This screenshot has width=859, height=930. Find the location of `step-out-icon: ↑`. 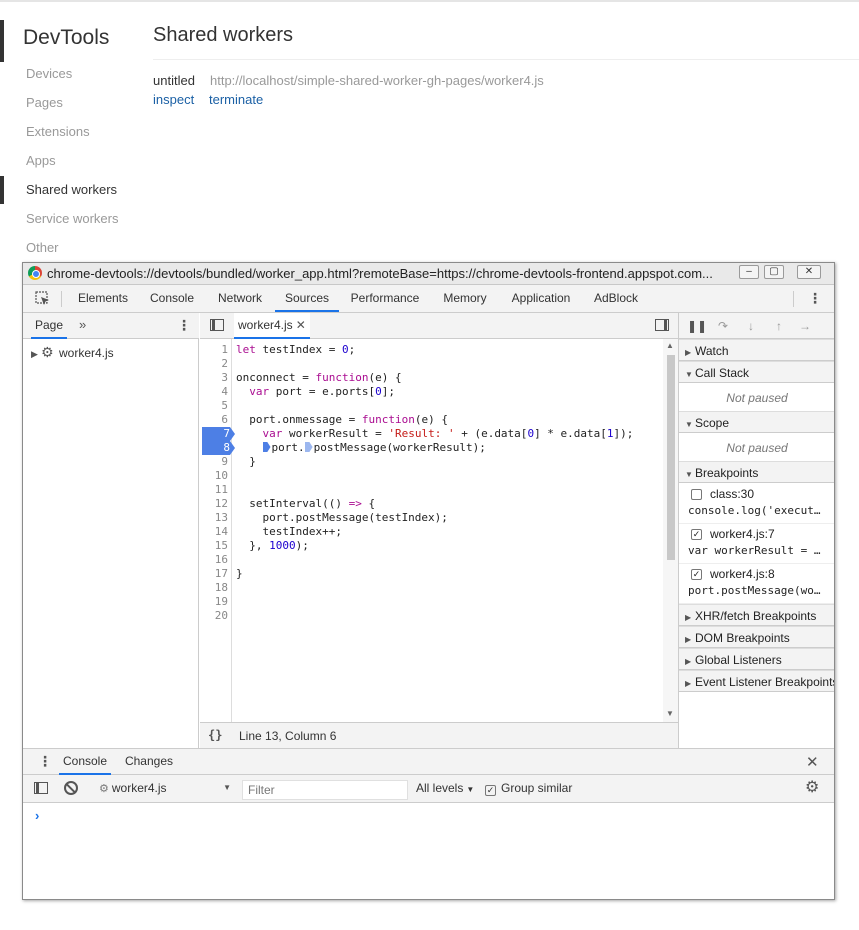

step-out-icon: ↑ is located at coordinates (779, 326).